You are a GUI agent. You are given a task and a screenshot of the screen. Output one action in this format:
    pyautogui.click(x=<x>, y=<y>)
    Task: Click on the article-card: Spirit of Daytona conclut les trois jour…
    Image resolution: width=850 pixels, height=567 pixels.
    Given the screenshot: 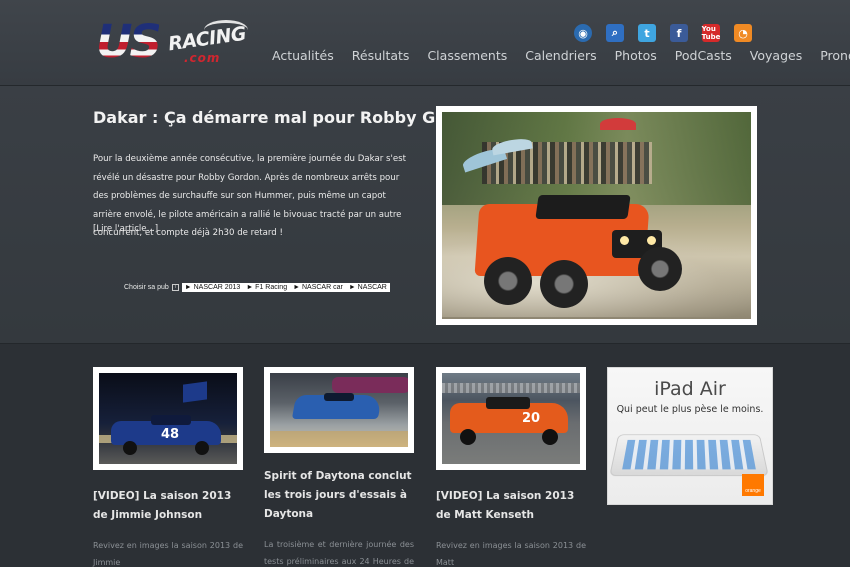 What is the action you would take?
    pyautogui.click(x=339, y=467)
    